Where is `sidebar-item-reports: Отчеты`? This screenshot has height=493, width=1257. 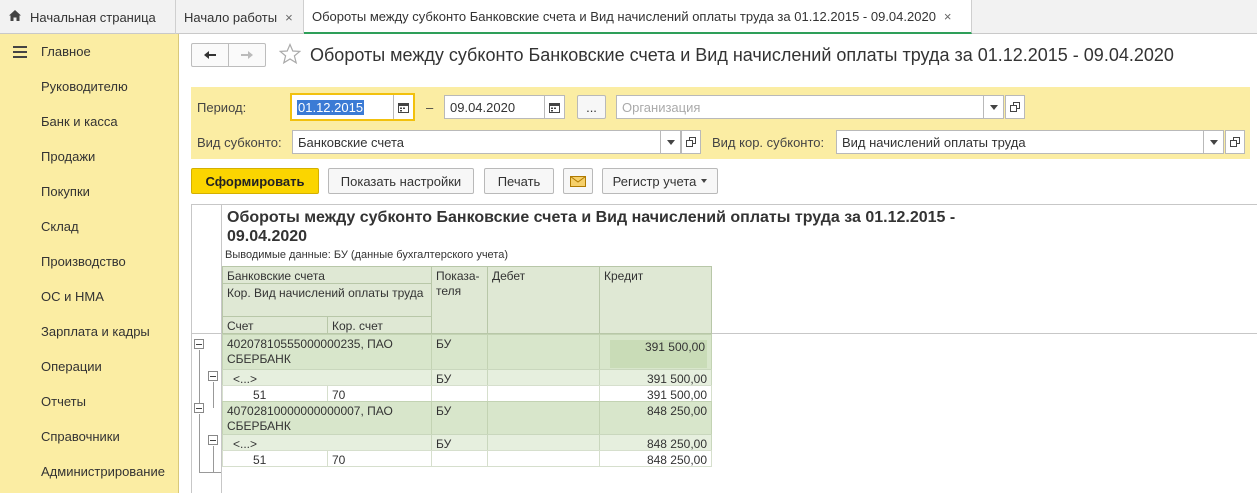 sidebar-item-reports: Отчеты is located at coordinates (63, 401).